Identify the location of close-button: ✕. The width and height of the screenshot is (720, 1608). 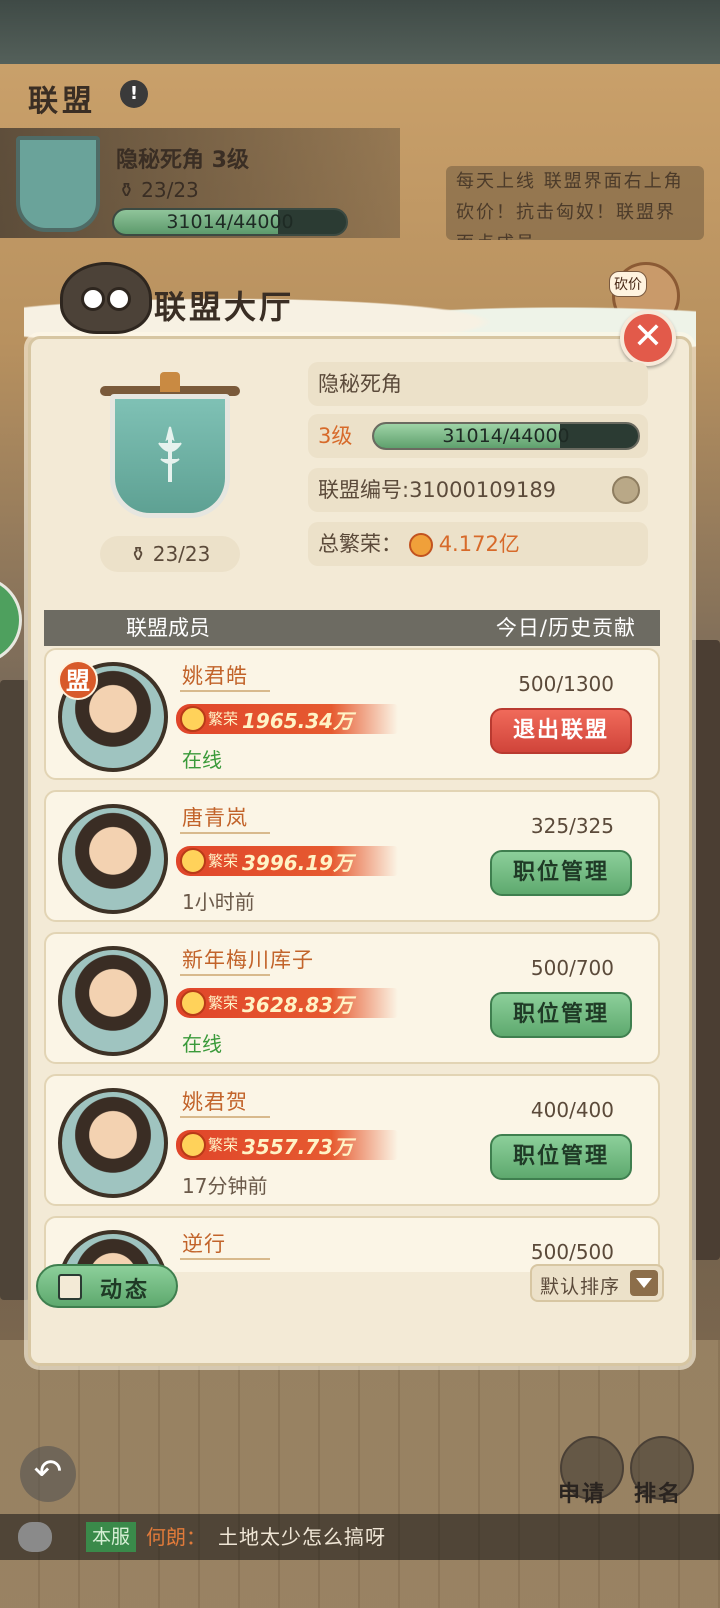
(648, 338).